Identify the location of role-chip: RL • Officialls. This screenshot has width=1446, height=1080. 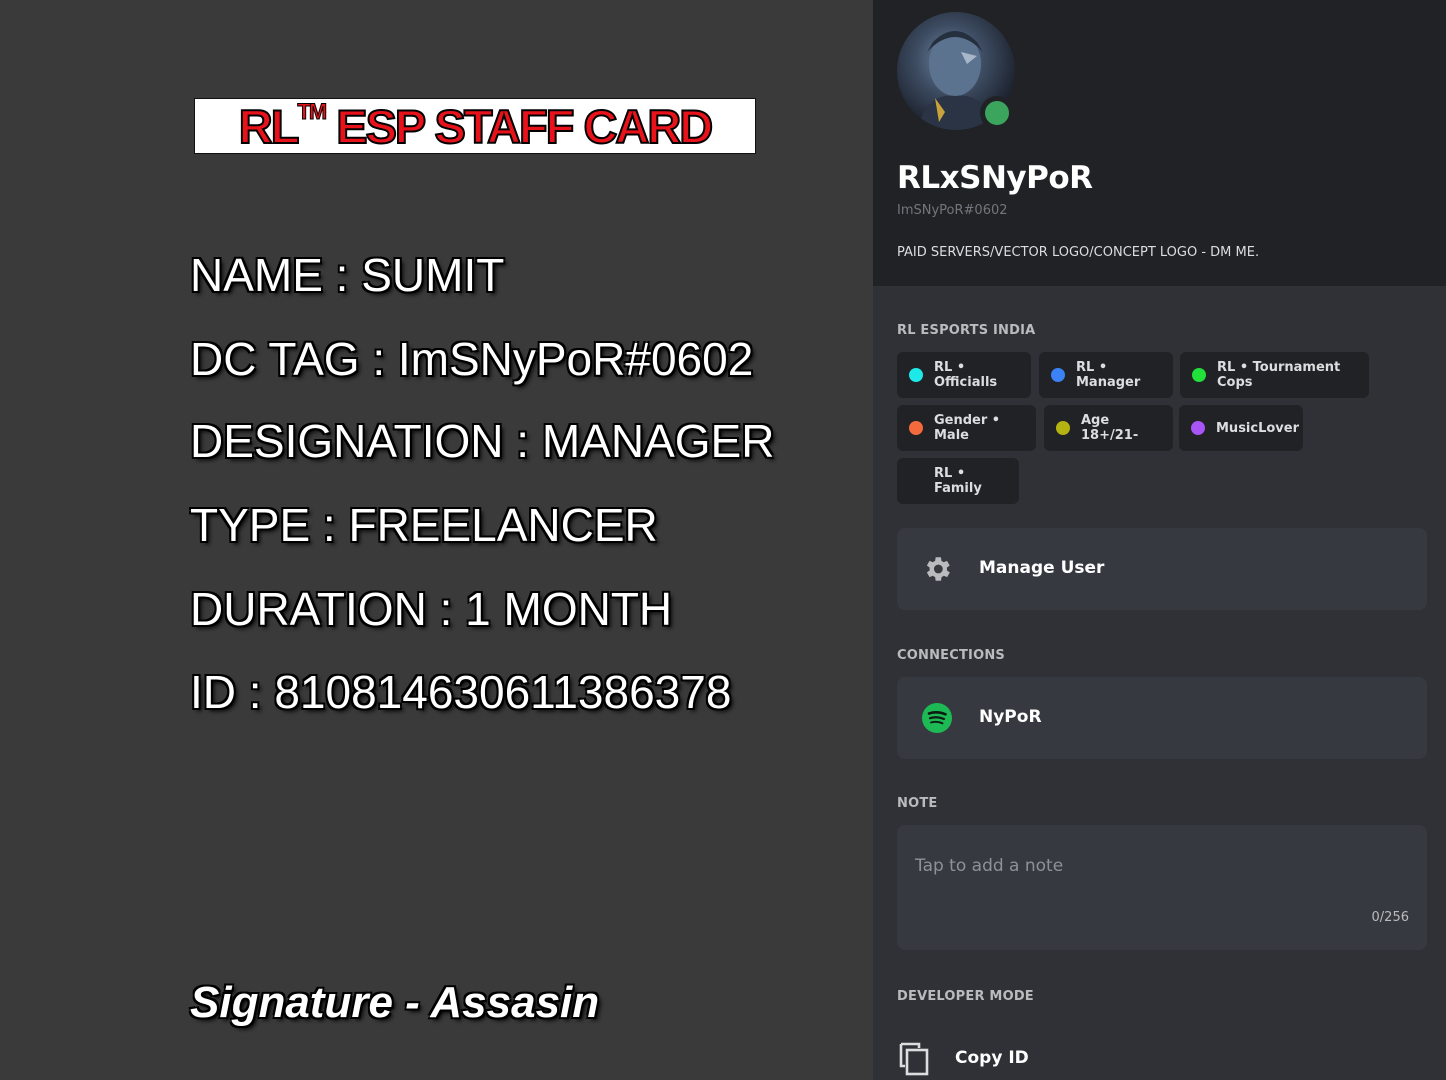
(964, 375).